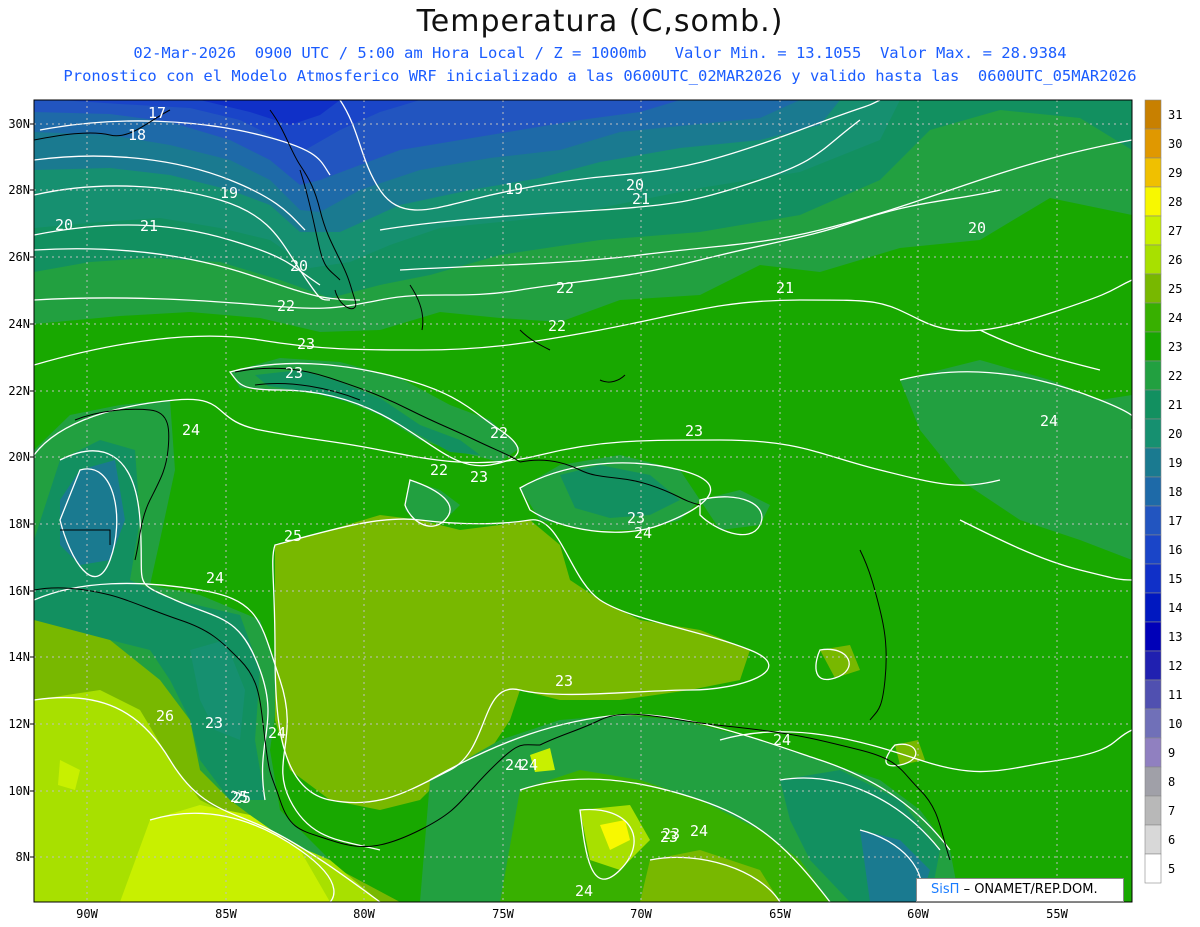  What do you see at coordinates (1175, 231) in the screenshot?
I see `colorbar-label: 27` at bounding box center [1175, 231].